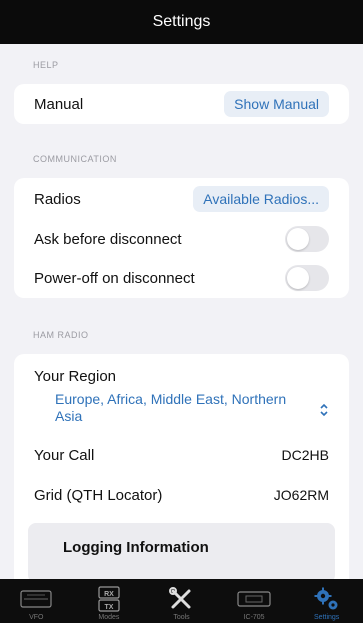 The image size is (363, 623). Describe the element at coordinates (57, 199) in the screenshot. I see `radios-label: Radios` at that location.